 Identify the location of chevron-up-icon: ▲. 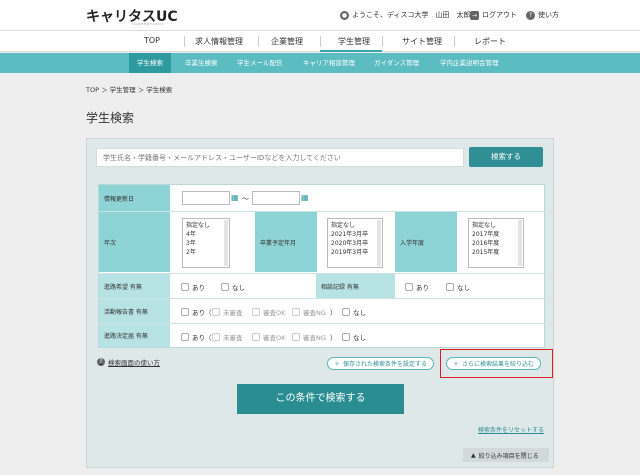
(473, 455).